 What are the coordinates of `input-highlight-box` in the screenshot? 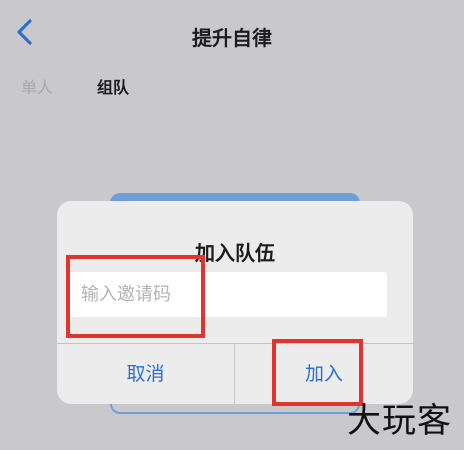 It's located at (135, 296).